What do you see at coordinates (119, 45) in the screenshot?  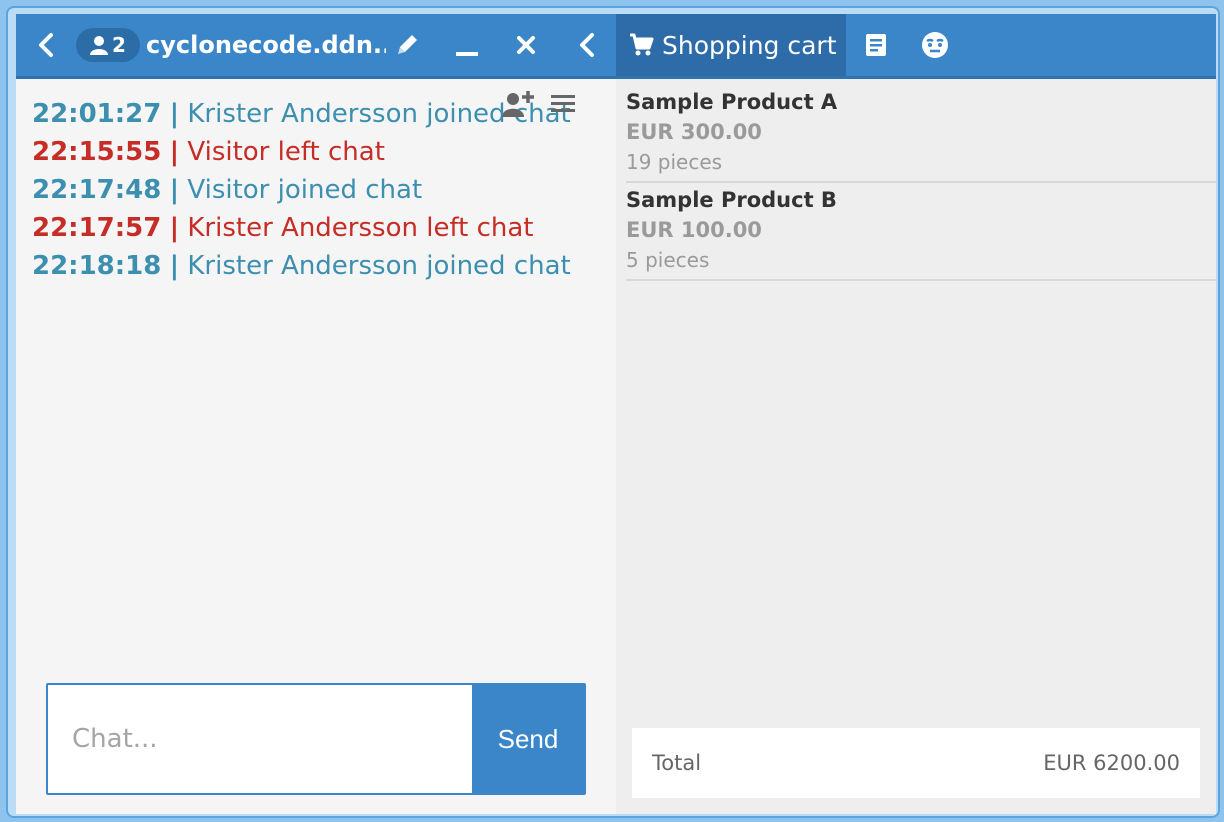 I see `participant-count: 2` at bounding box center [119, 45].